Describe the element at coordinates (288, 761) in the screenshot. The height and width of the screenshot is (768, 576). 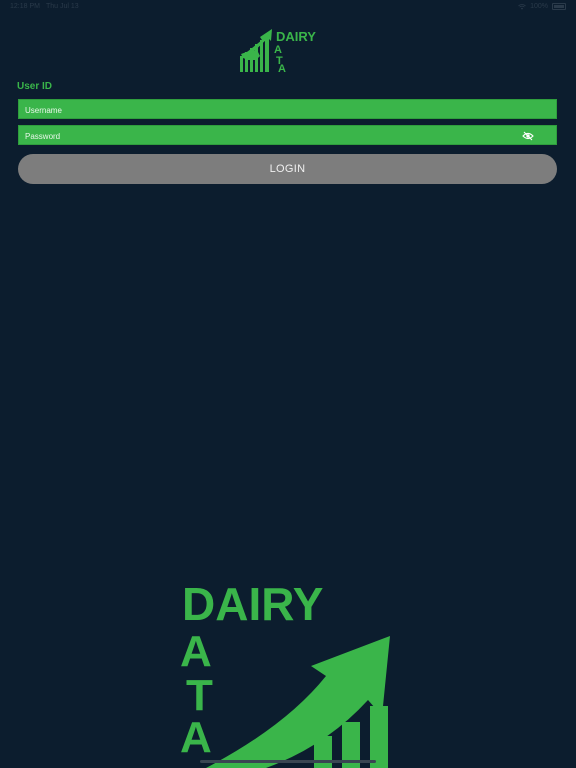
I see `home-indicator` at that location.